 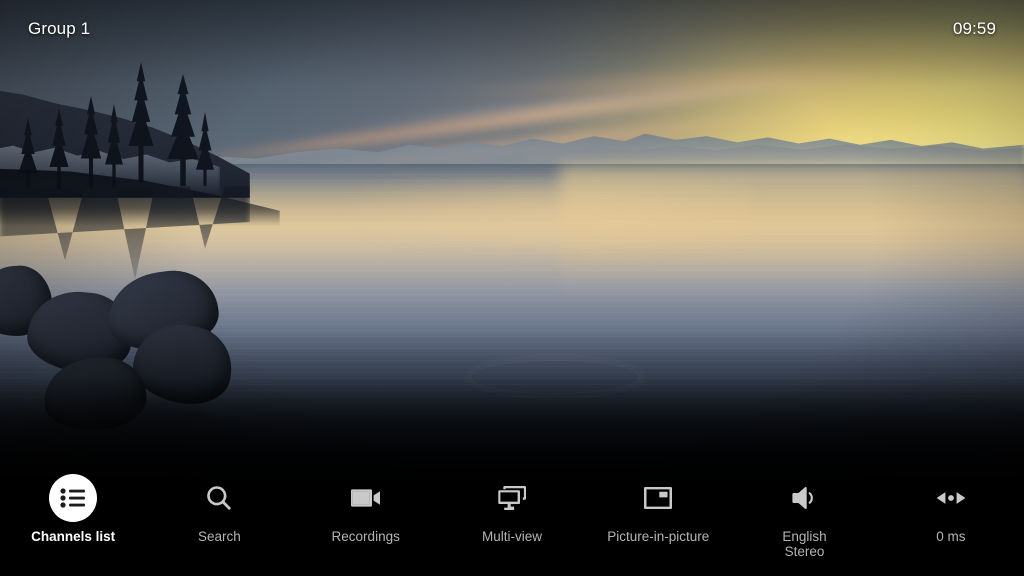 I want to click on audio-sync-icon, so click(x=951, y=498).